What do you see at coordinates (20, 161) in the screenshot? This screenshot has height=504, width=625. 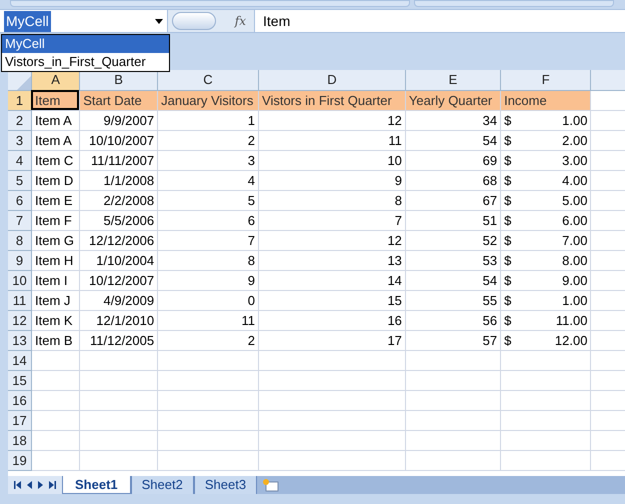 I see `row-header: 4` at bounding box center [20, 161].